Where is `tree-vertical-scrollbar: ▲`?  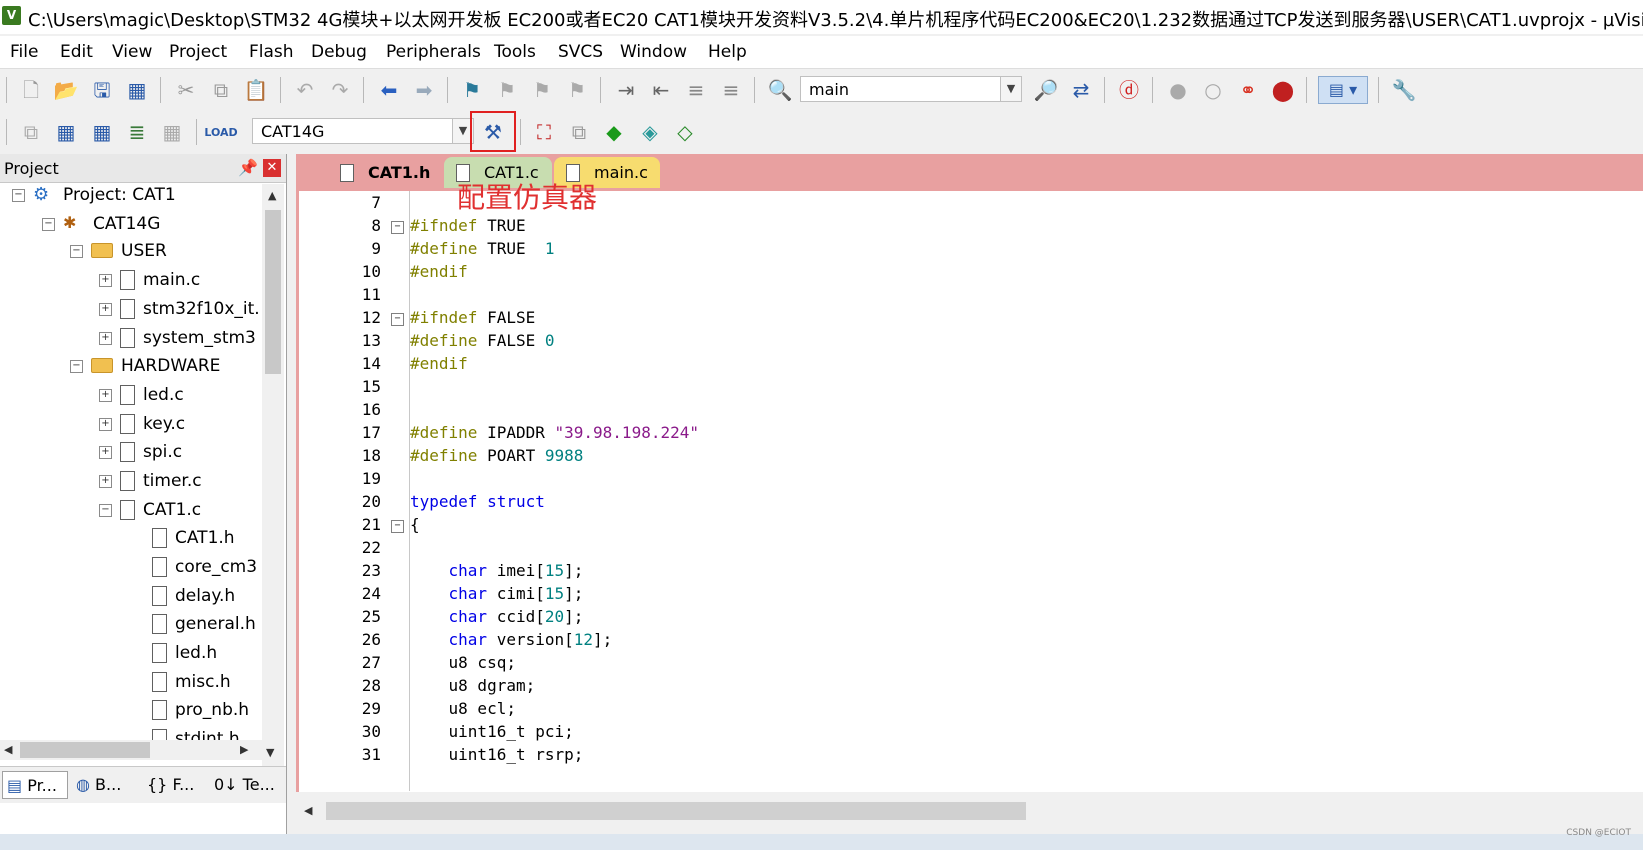 tree-vertical-scrollbar: ▲ is located at coordinates (273, 481).